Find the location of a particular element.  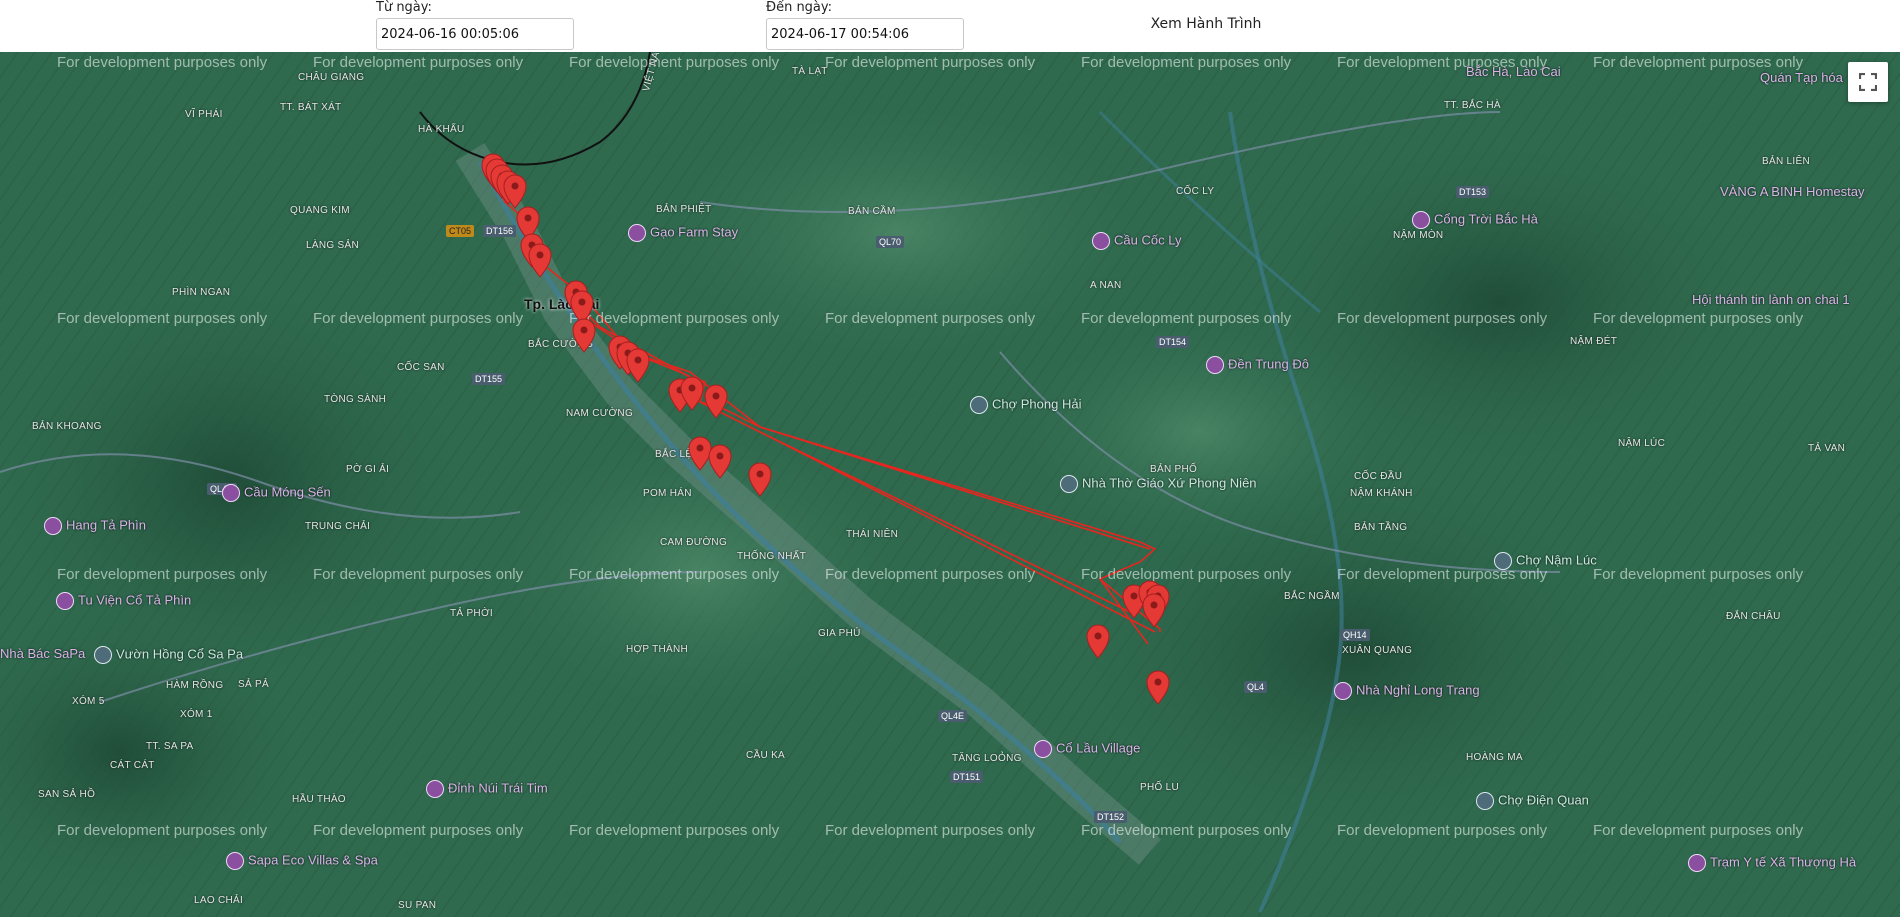

road-shield: DT156 is located at coordinates (500, 231).